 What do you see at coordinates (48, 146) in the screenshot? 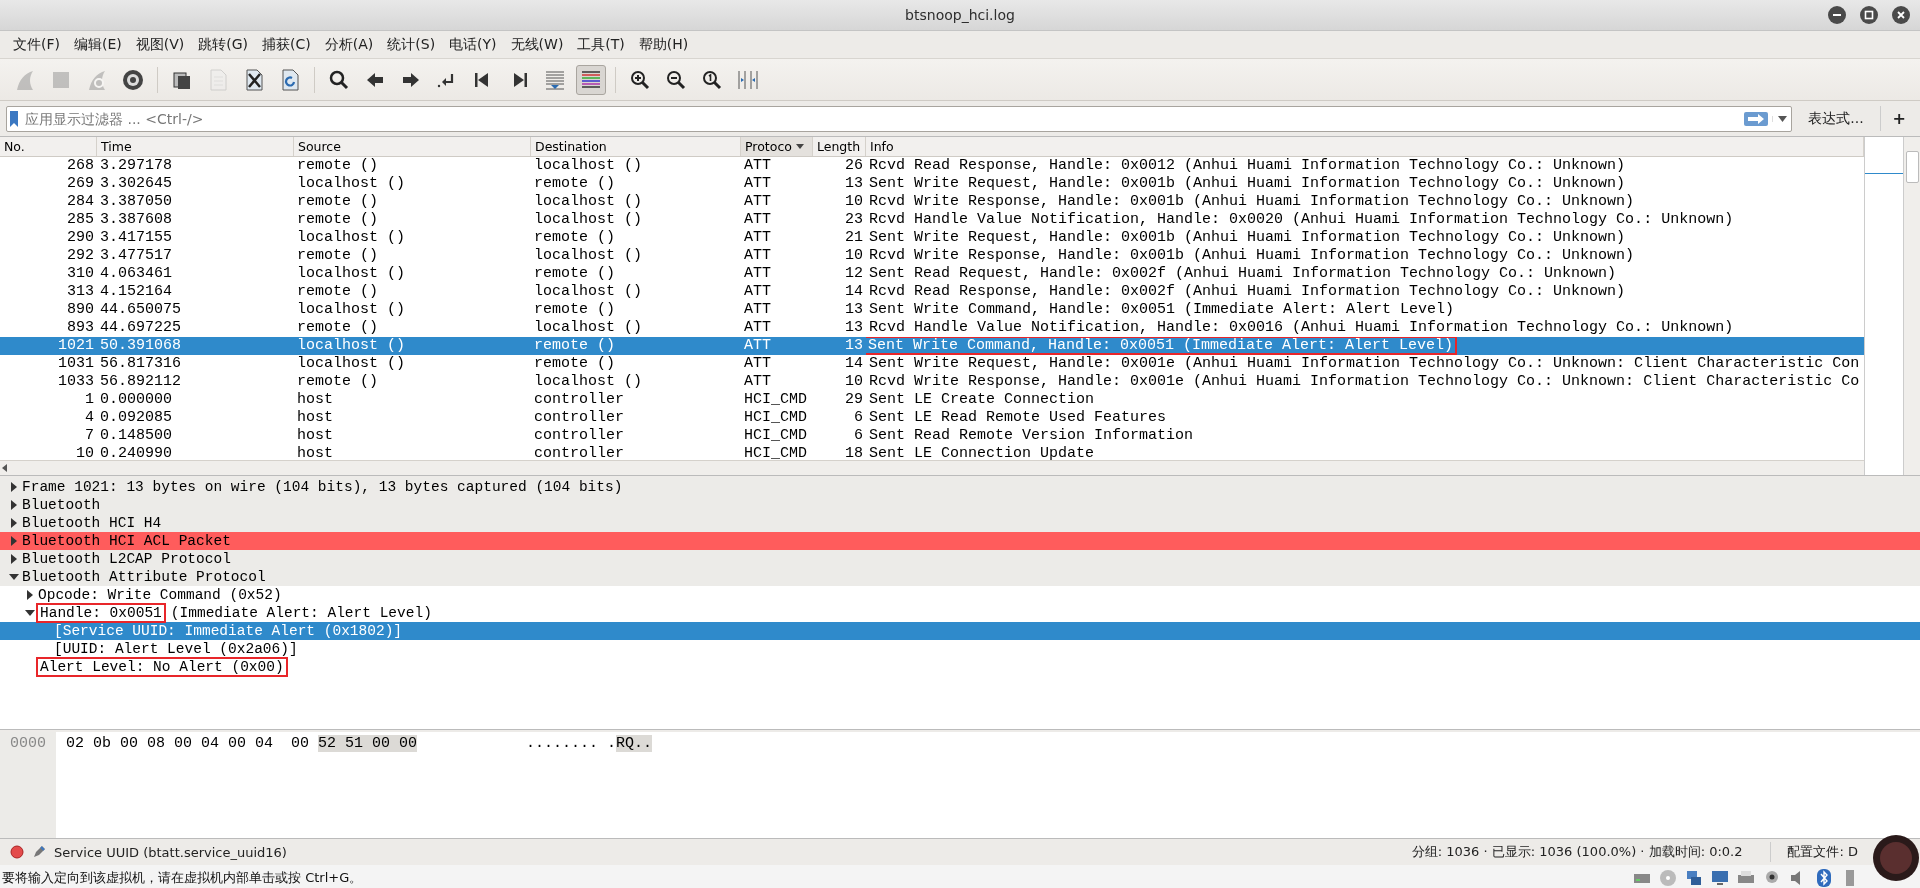
I see `column-header: No.` at bounding box center [48, 146].